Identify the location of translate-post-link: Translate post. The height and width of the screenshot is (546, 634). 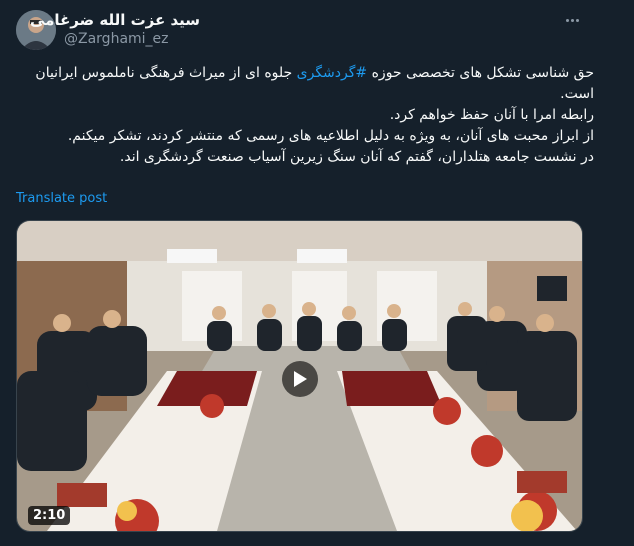
(61, 198).